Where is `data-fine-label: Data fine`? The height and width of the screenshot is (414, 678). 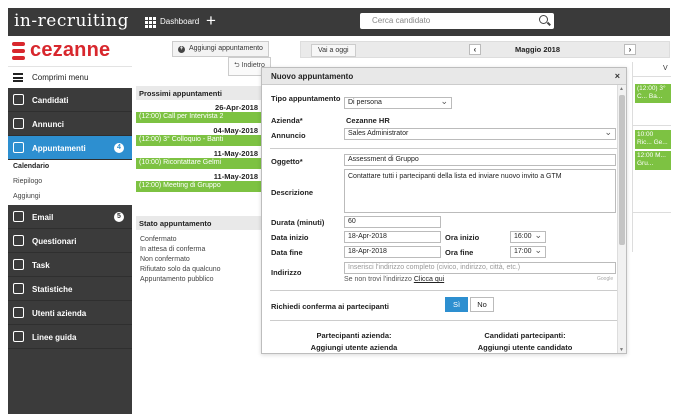 data-fine-label: Data fine is located at coordinates (287, 252).